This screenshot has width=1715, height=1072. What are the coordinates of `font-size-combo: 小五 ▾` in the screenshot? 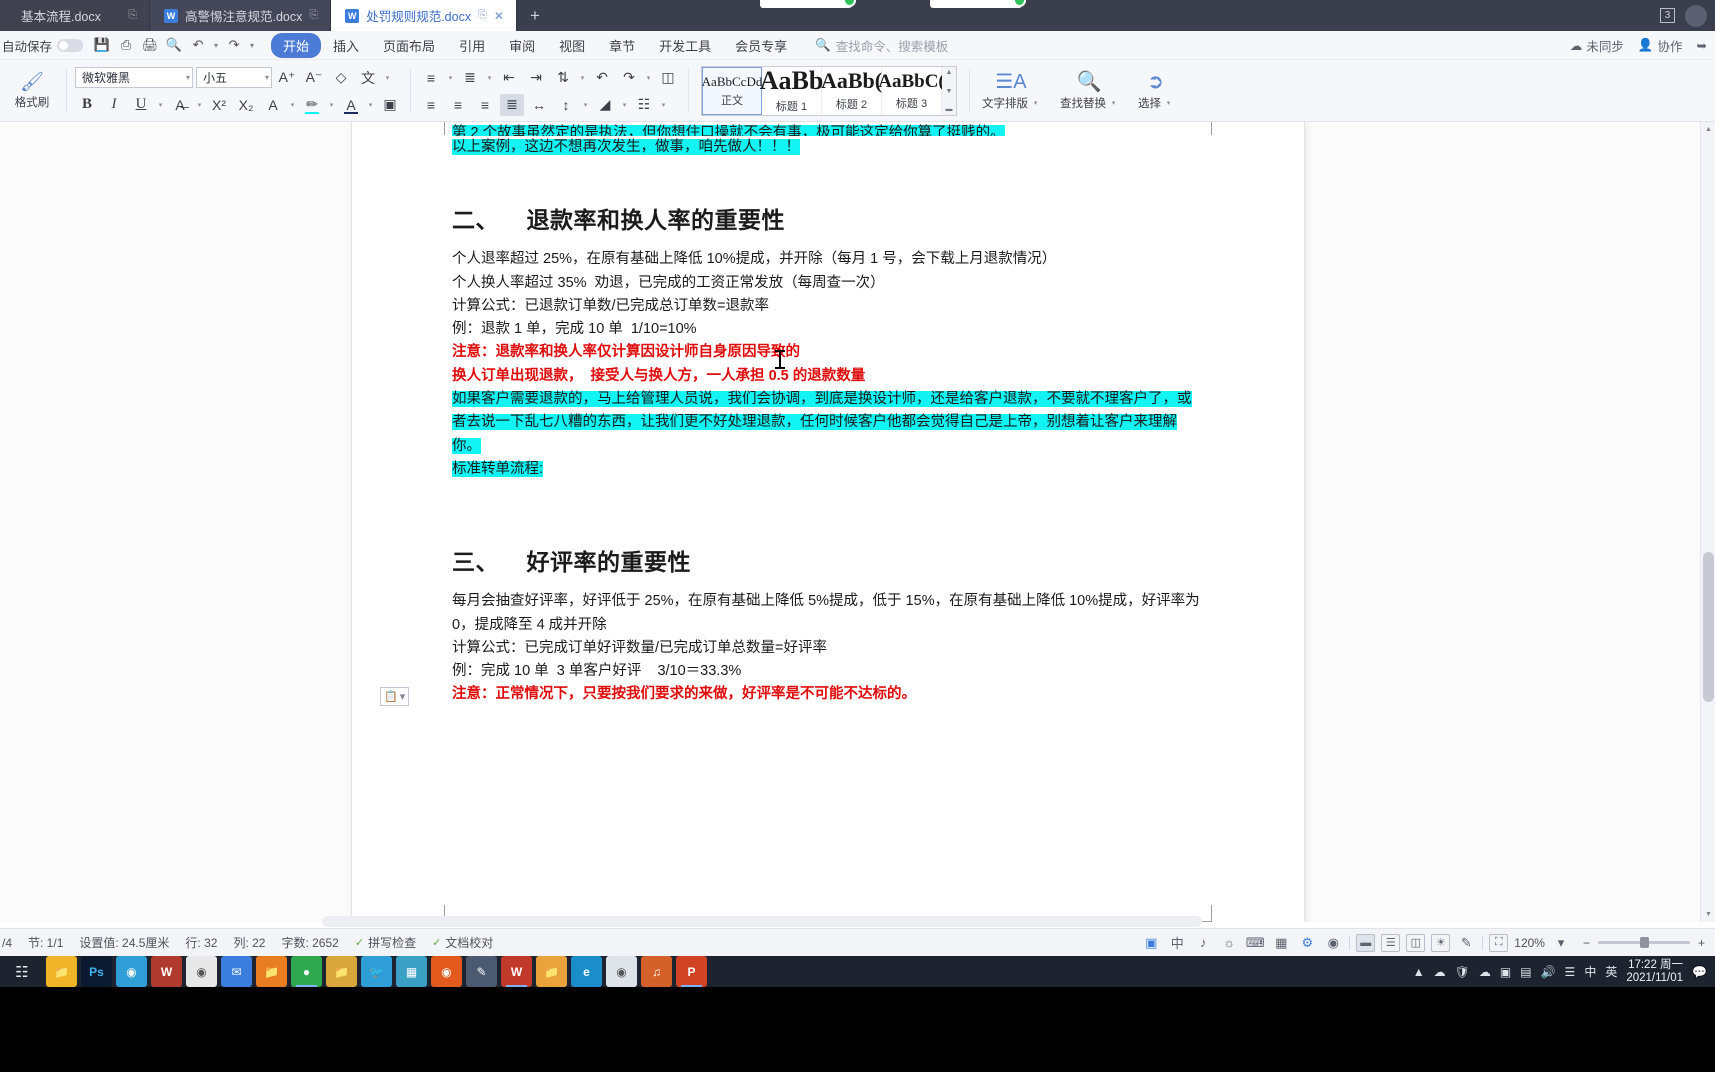 It's located at (234, 77).